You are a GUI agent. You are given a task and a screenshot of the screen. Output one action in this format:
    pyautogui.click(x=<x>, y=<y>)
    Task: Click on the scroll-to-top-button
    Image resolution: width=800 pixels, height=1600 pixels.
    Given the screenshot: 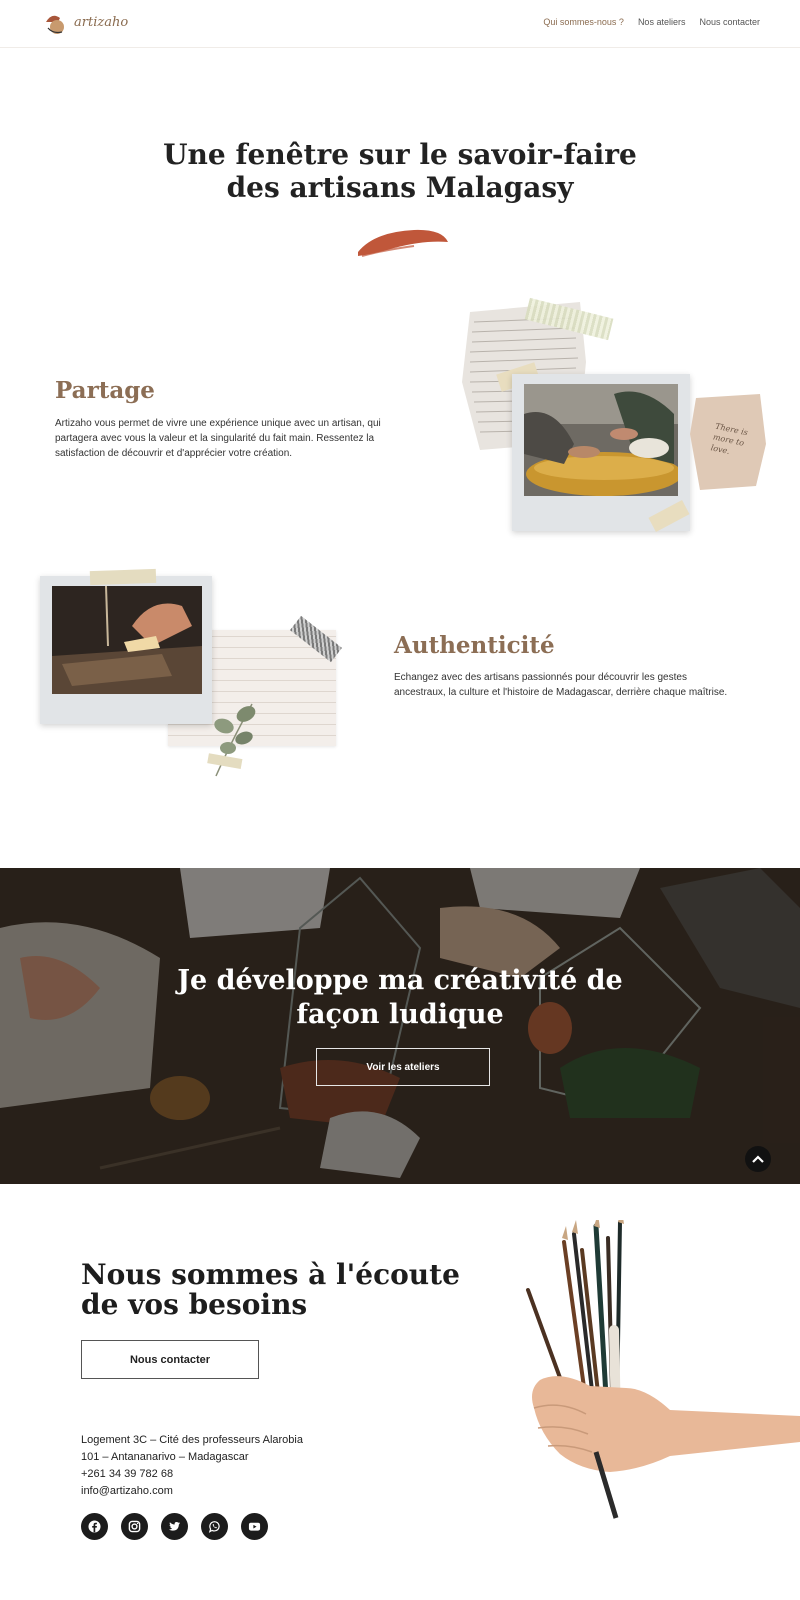 What is the action you would take?
    pyautogui.click(x=758, y=1159)
    